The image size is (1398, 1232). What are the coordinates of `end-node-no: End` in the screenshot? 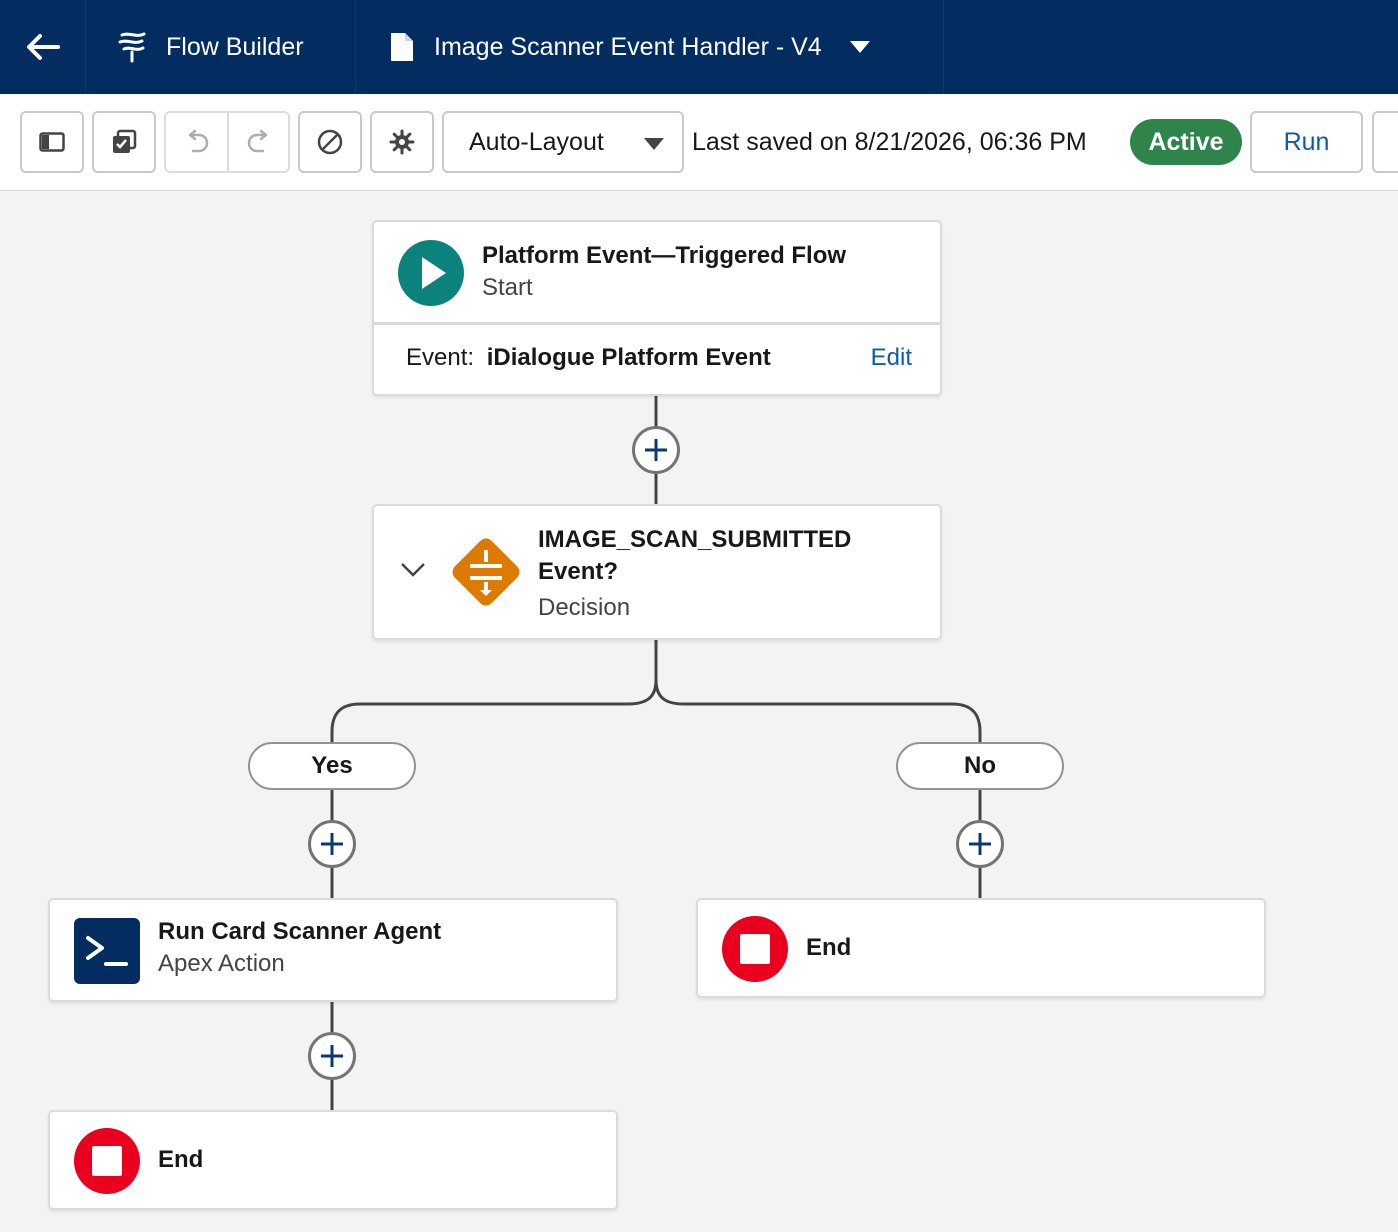 It's located at (981, 948).